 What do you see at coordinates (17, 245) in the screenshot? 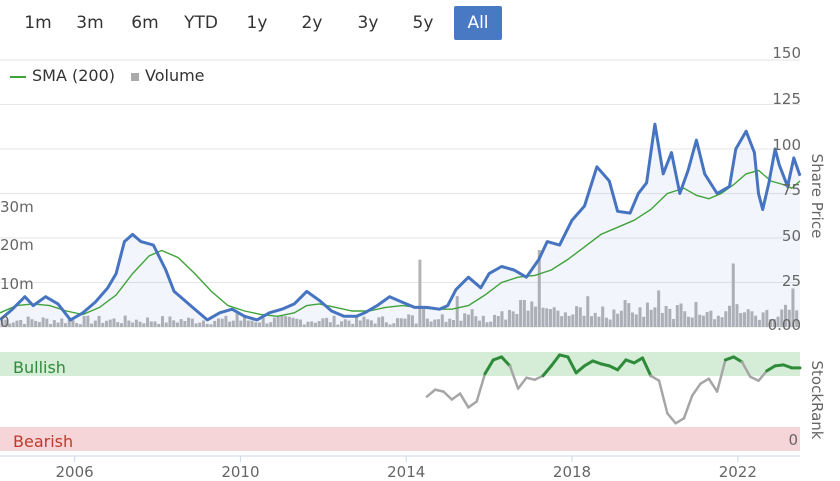
I see `volume-tick-20m: 20m` at bounding box center [17, 245].